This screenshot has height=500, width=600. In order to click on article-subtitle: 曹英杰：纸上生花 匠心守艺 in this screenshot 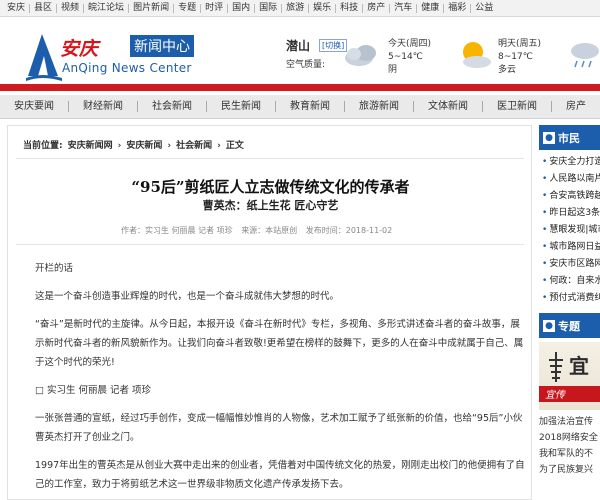, I will do `click(270, 205)`.